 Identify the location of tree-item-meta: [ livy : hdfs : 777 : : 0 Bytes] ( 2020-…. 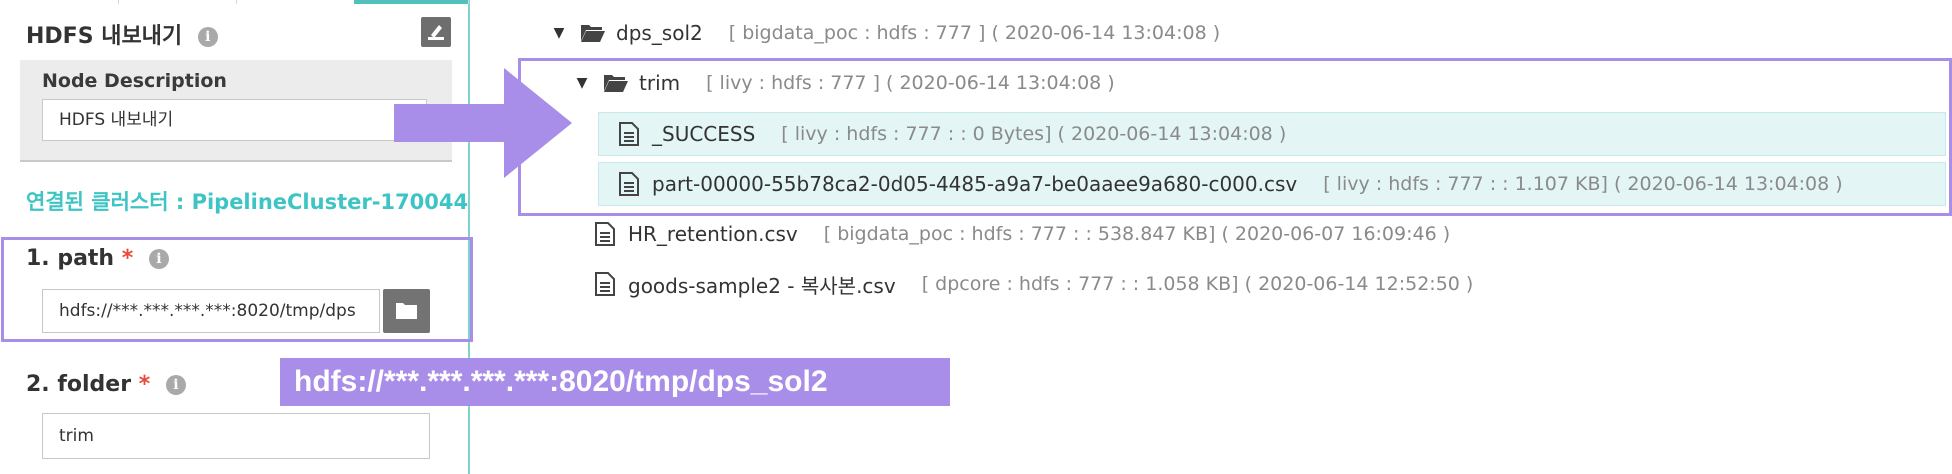
(1034, 134).